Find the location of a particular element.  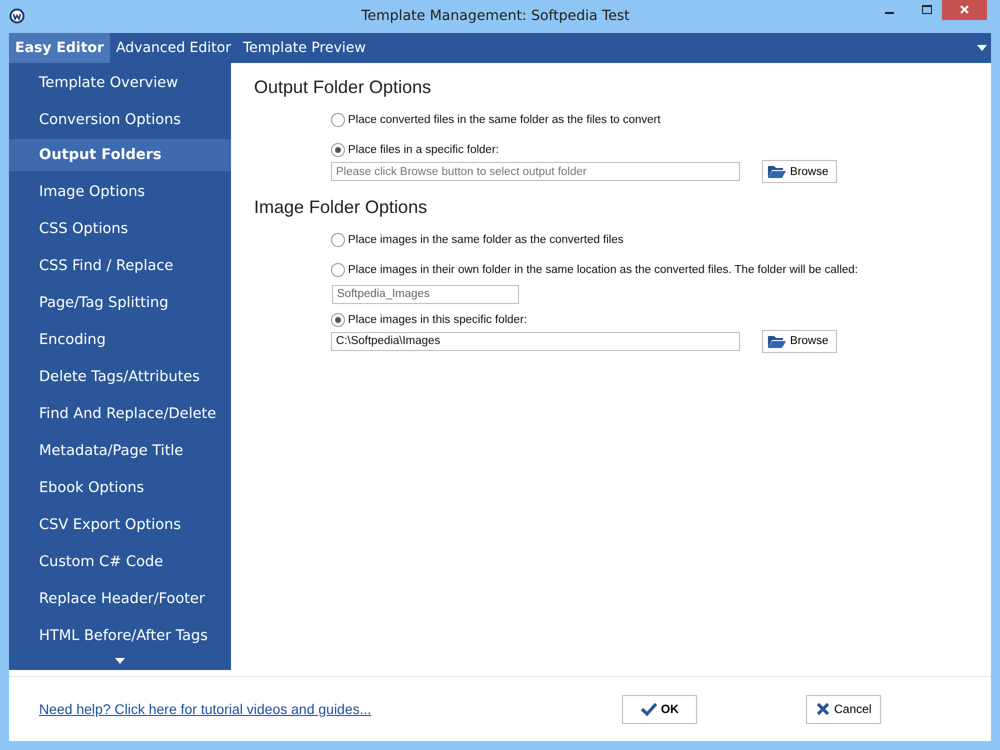

sidebar-item: Ebook Options is located at coordinates (120, 487).